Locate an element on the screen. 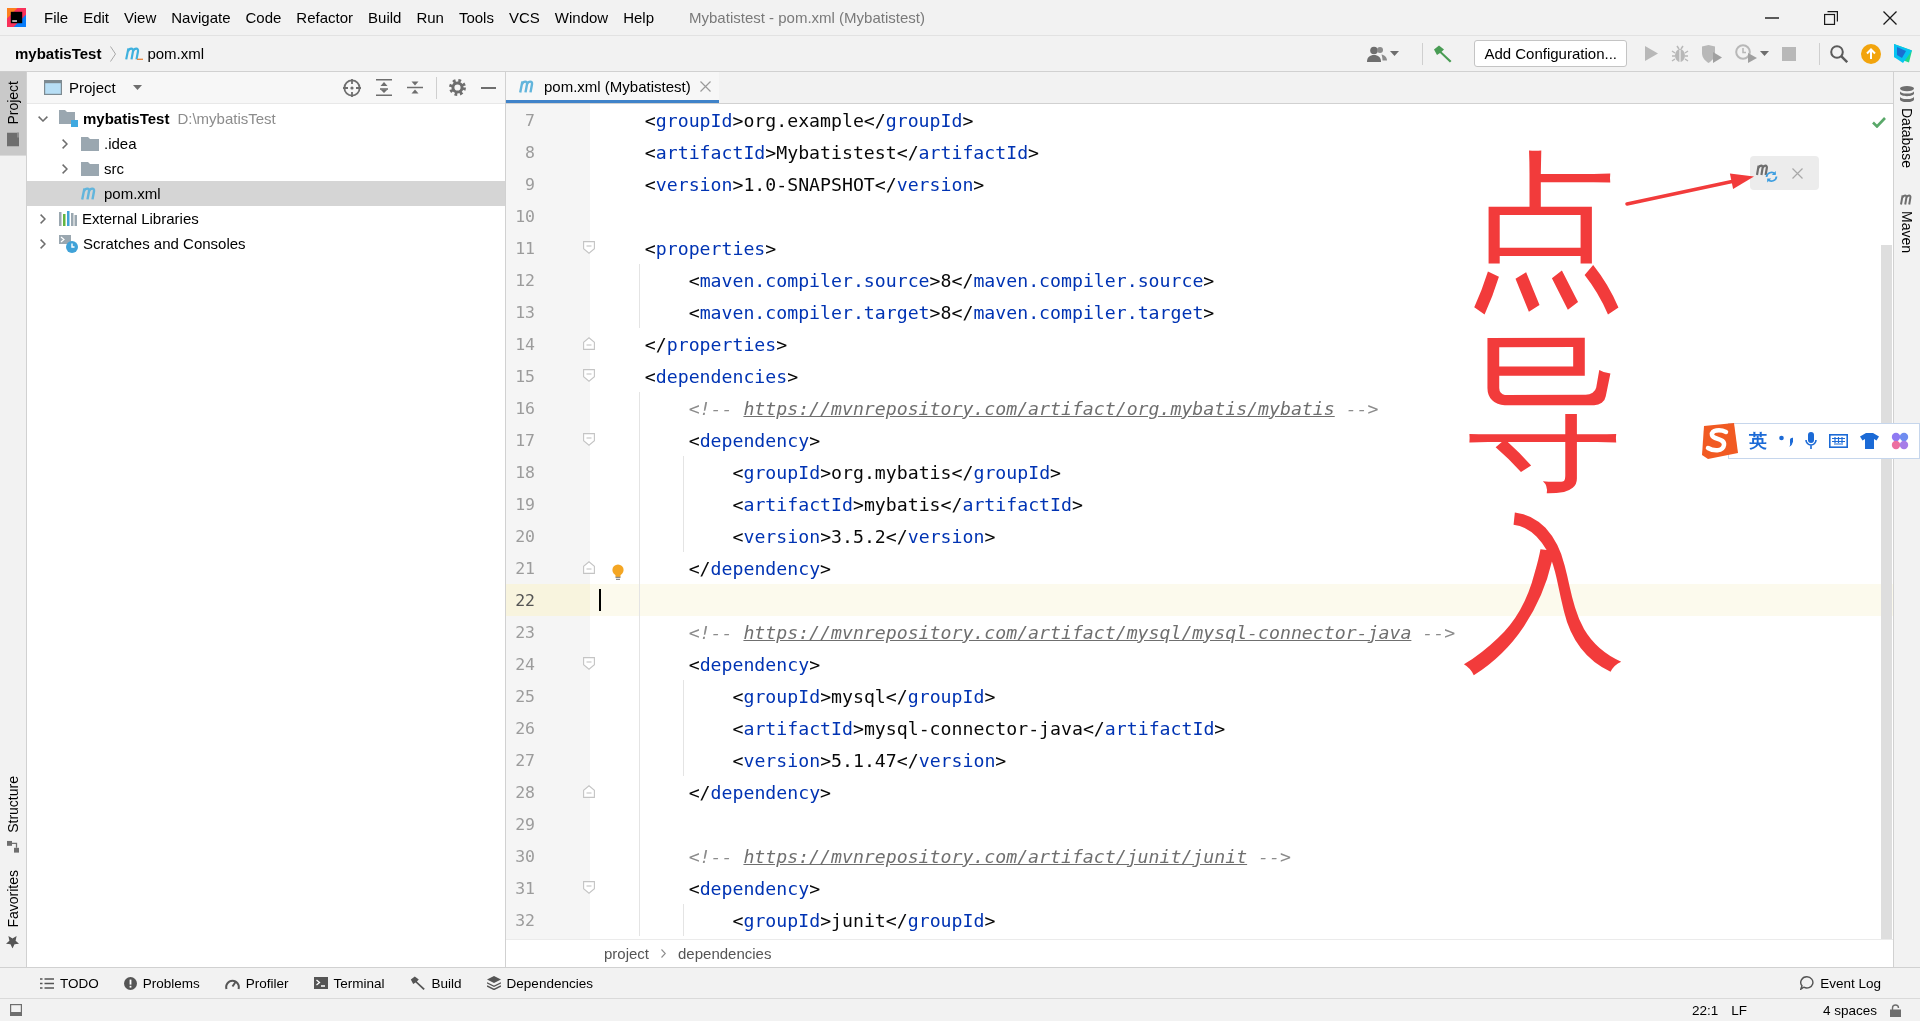 This screenshot has height=1021, width=1920. logo-icon is located at coordinates (1903, 53).